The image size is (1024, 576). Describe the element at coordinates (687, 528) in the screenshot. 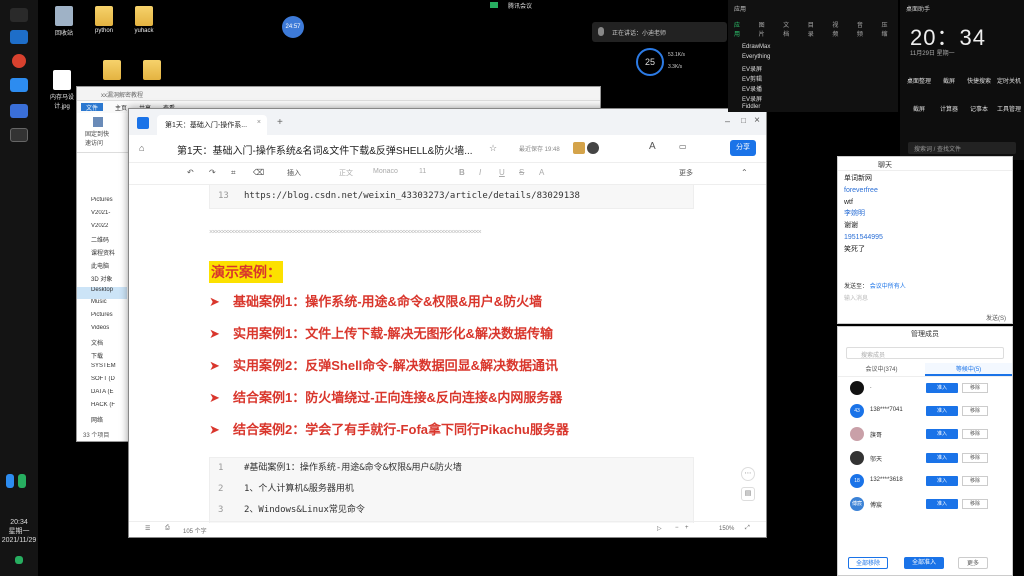

I see `zoom-in-icon: +` at that location.